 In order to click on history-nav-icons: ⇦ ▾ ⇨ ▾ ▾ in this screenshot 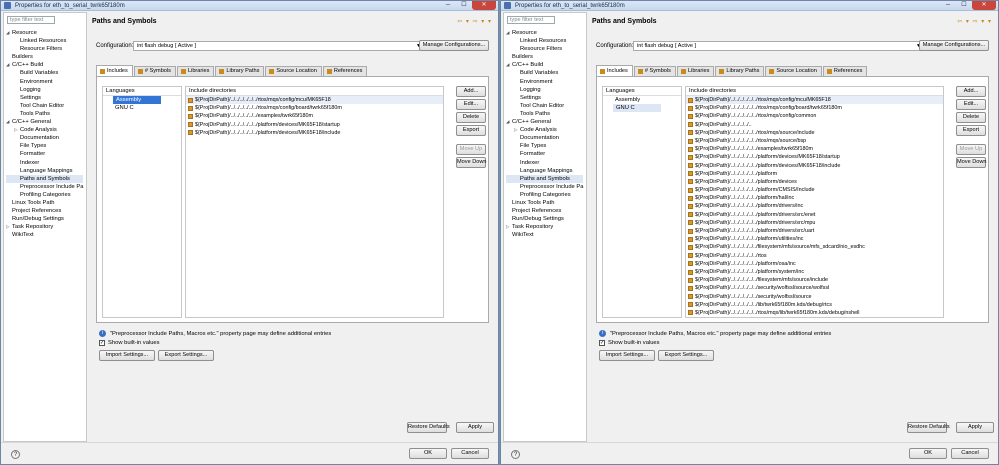, I will do `click(474, 21)`.